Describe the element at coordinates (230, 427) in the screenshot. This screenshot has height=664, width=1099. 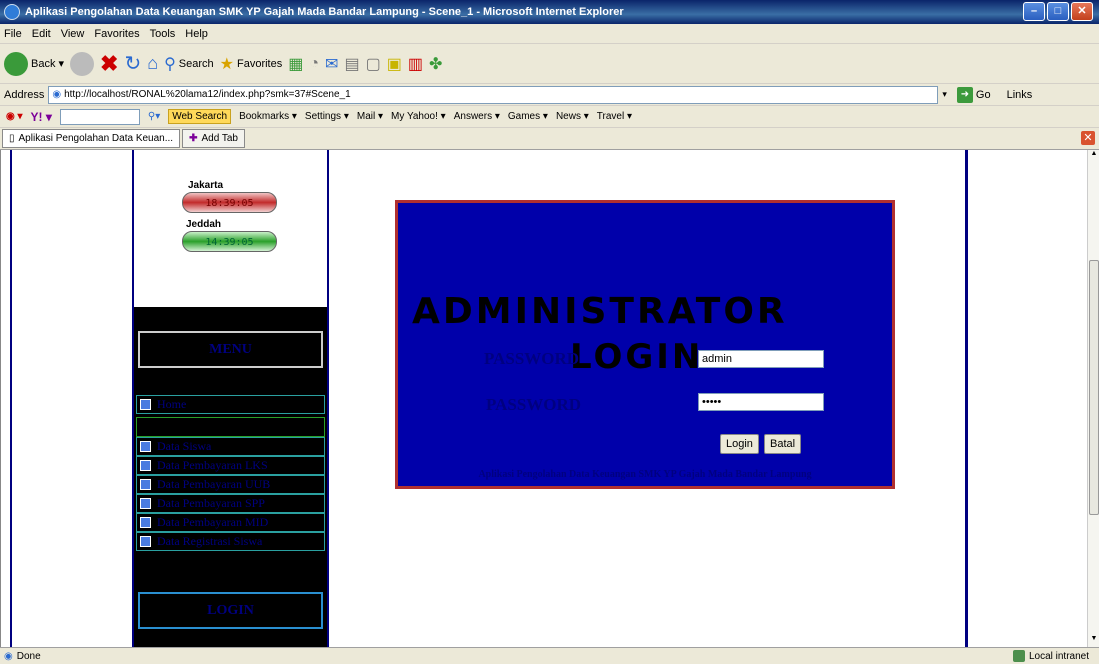
I see `sidebar-separator` at that location.